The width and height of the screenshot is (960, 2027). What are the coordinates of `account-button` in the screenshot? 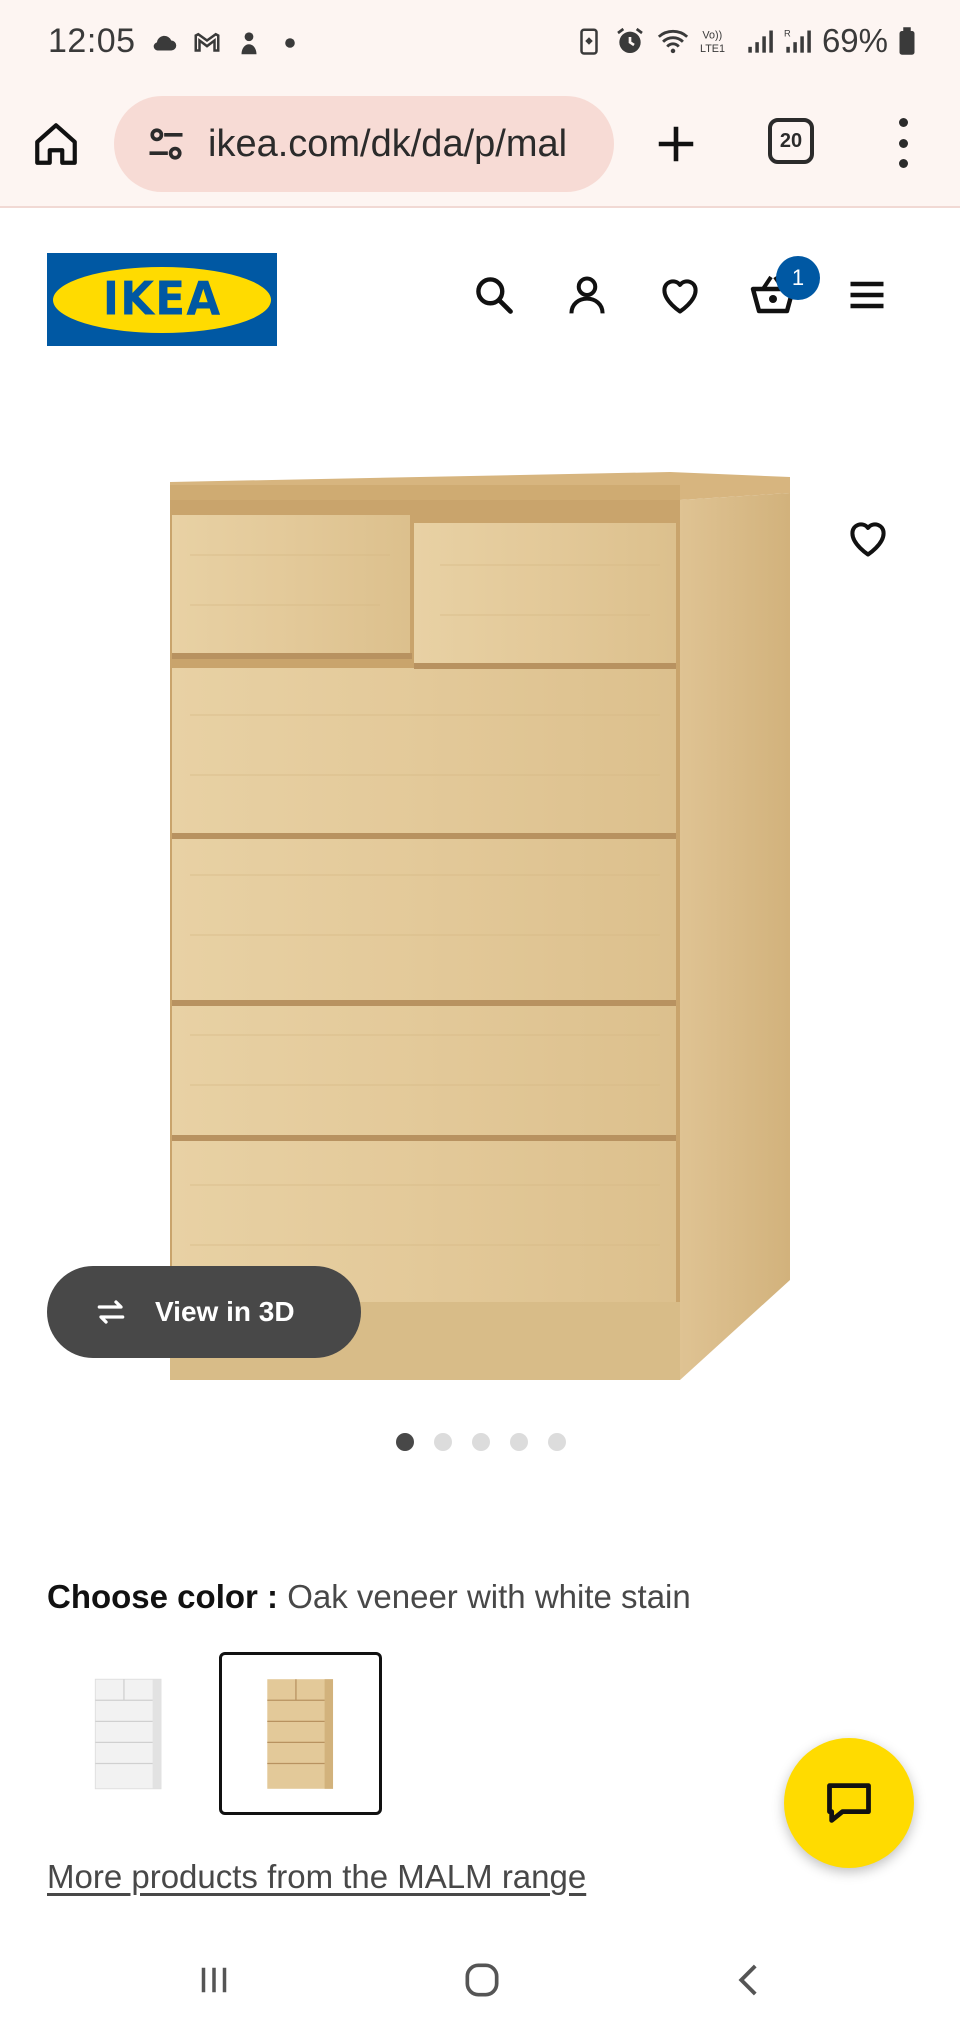 It's located at (587, 295).